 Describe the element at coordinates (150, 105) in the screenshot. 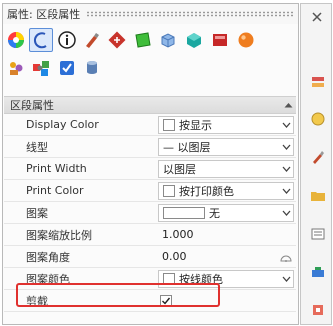

I see `section-header: 区段属性` at that location.